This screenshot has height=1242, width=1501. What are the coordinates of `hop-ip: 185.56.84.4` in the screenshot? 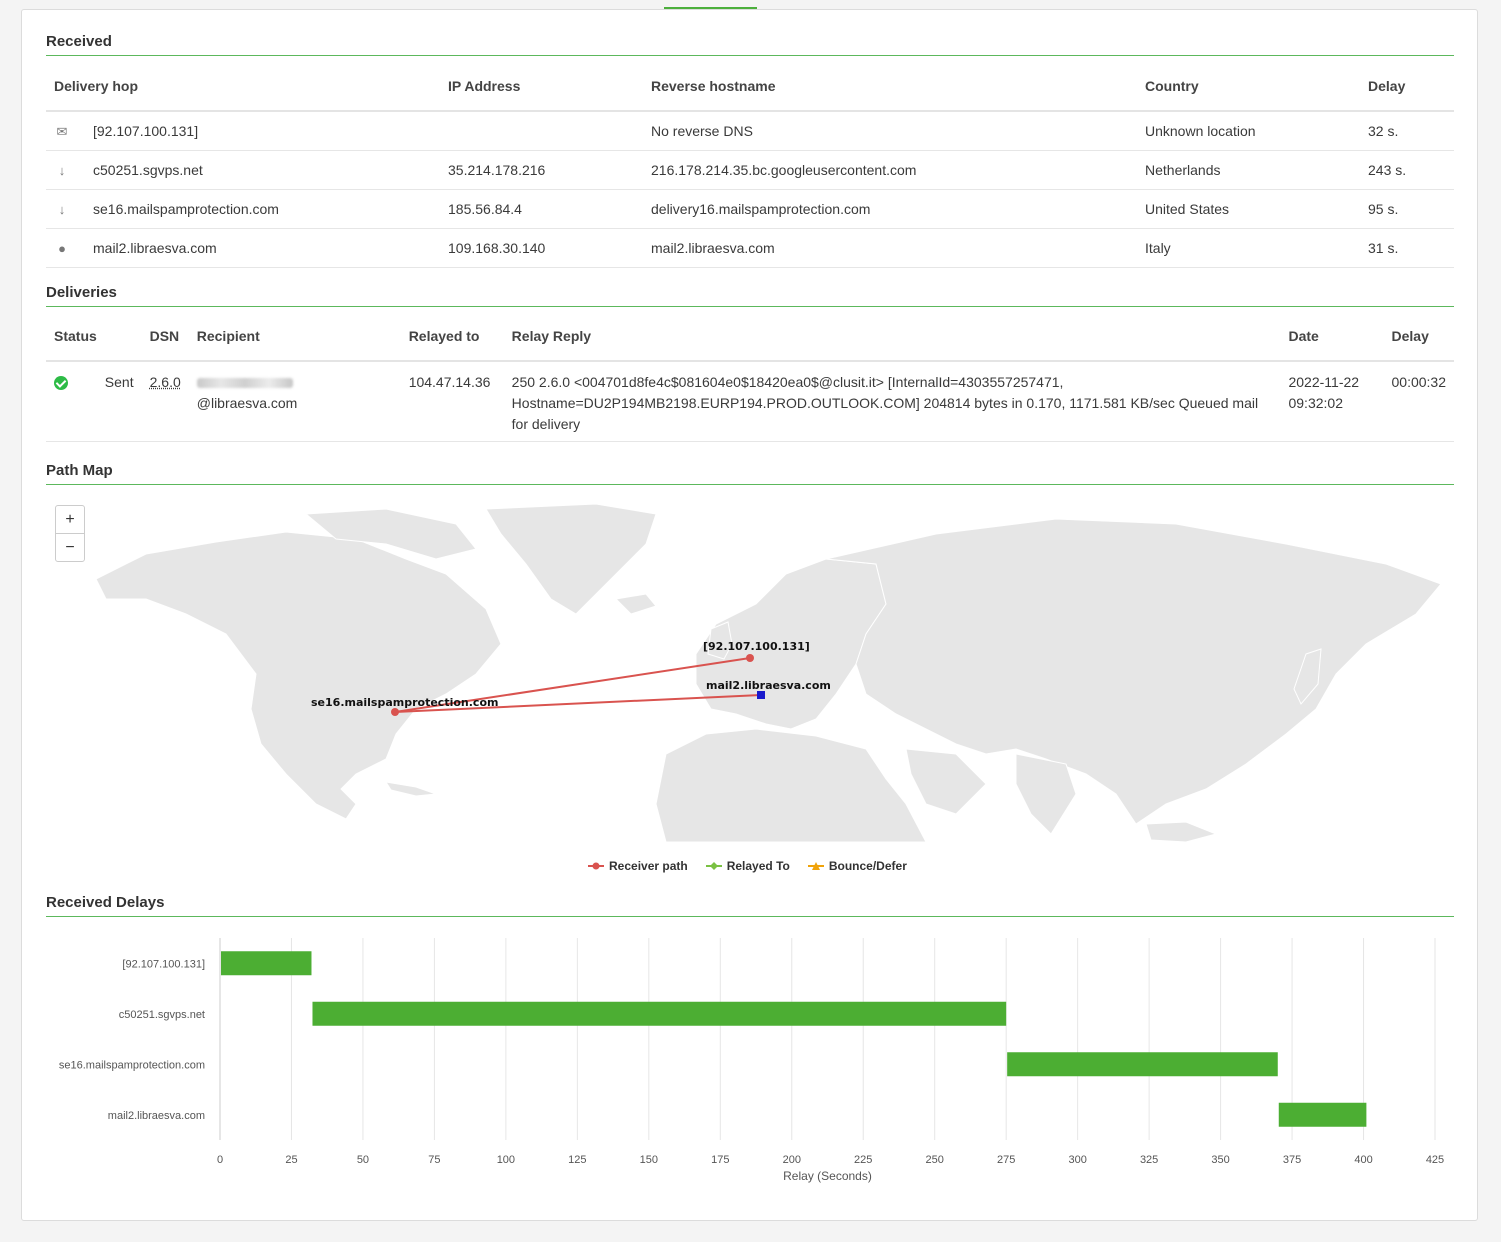 It's located at (541, 209).